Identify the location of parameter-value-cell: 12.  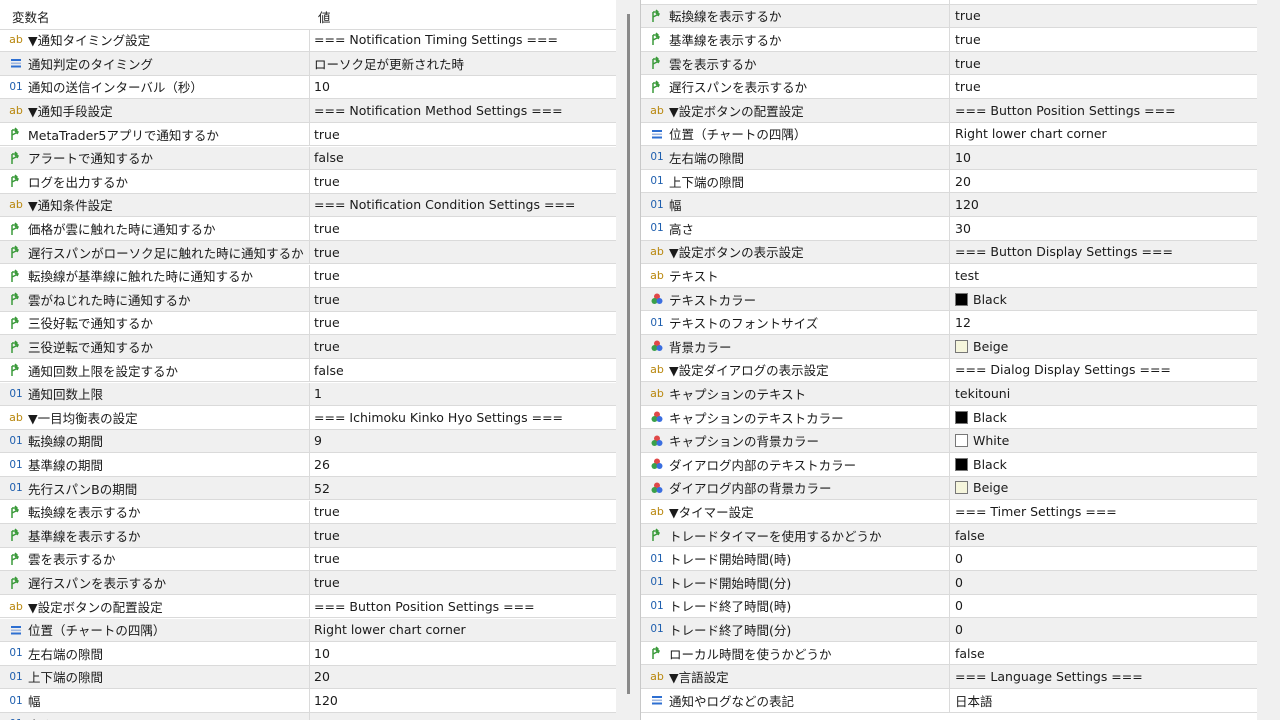
(1104, 322).